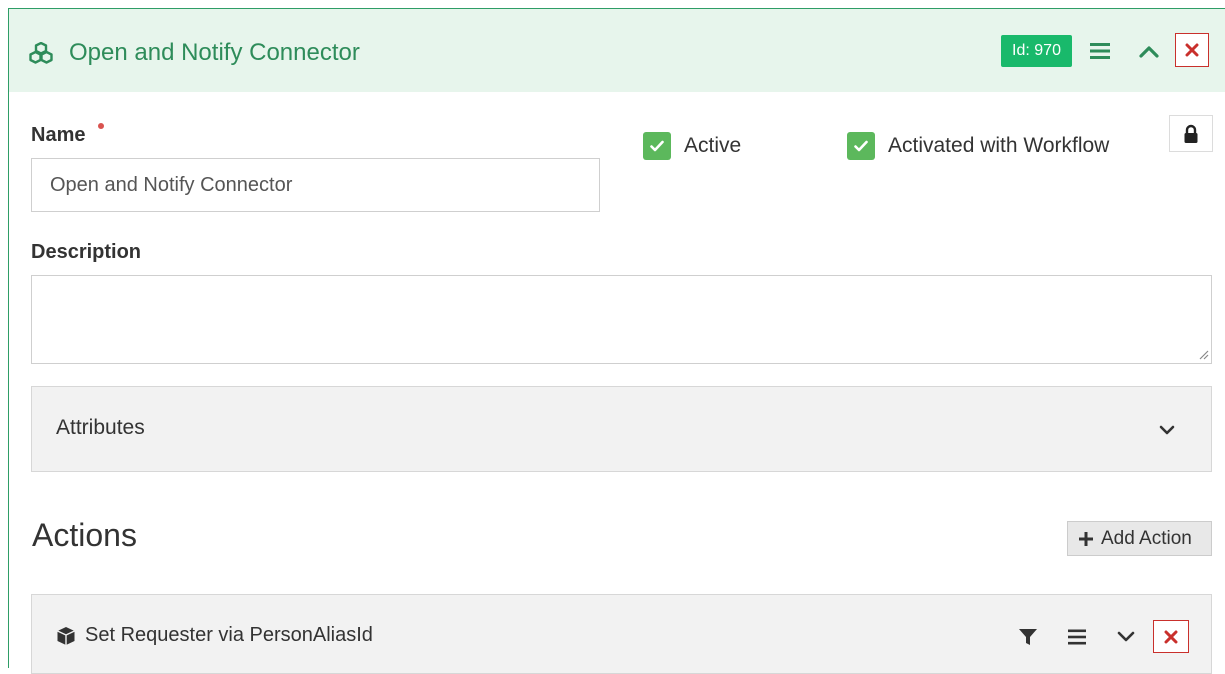 The width and height of the screenshot is (1225, 674). Describe the element at coordinates (86, 252) in the screenshot. I see `description-label: Description` at that location.